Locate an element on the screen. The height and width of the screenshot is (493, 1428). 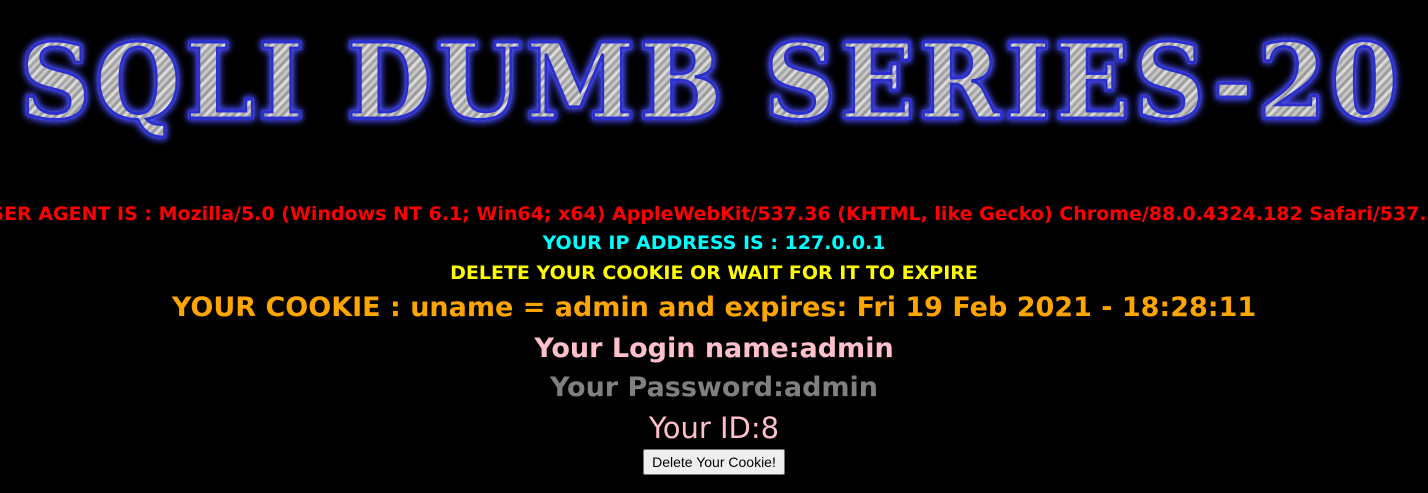
user-id-text: Your ID:8 is located at coordinates (714, 428).